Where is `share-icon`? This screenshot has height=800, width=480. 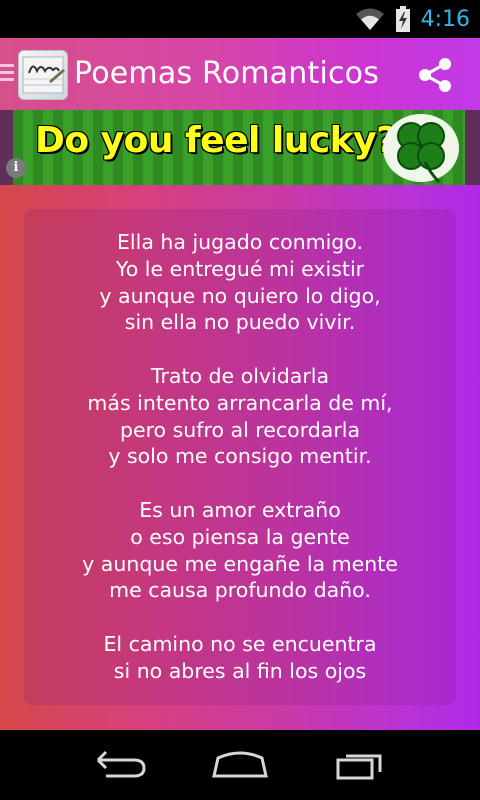 share-icon is located at coordinates (435, 75).